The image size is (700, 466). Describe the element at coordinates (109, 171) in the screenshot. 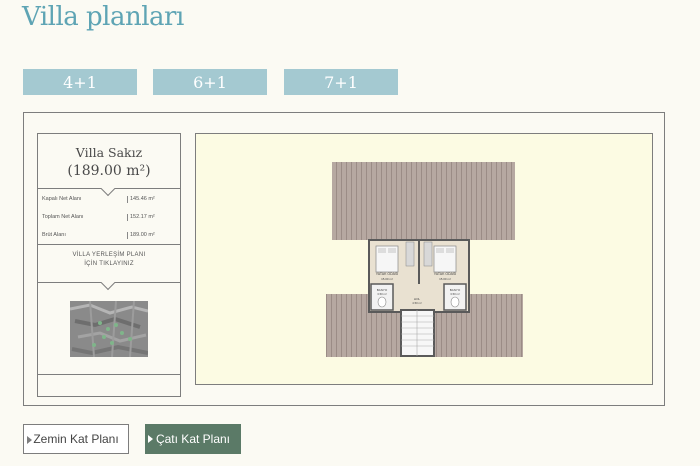

I see `villa-size: (189.00 m²)` at that location.